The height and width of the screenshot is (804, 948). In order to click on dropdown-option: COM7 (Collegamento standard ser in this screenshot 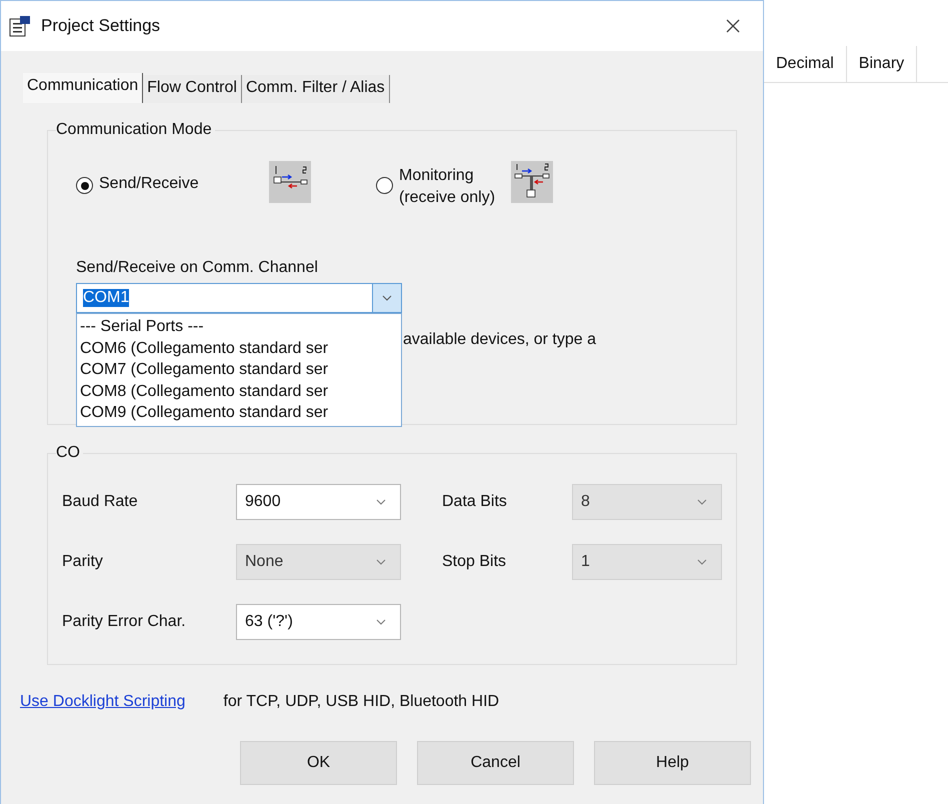, I will do `click(239, 369)`.